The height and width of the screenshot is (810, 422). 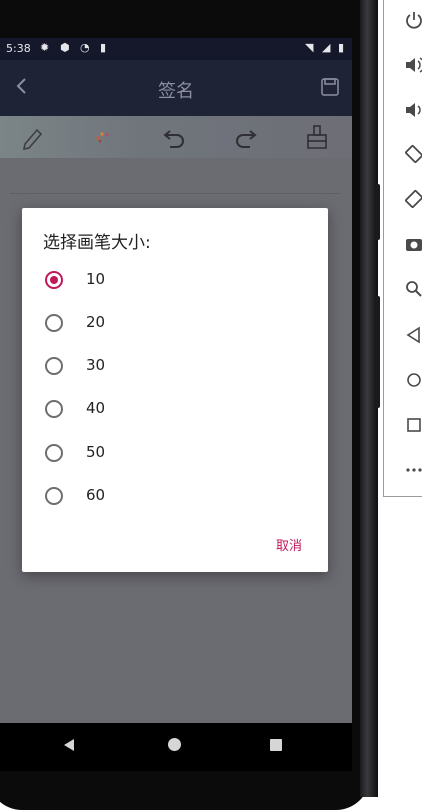 I want to click on shield-icon: ⬢, so click(x=65, y=47).